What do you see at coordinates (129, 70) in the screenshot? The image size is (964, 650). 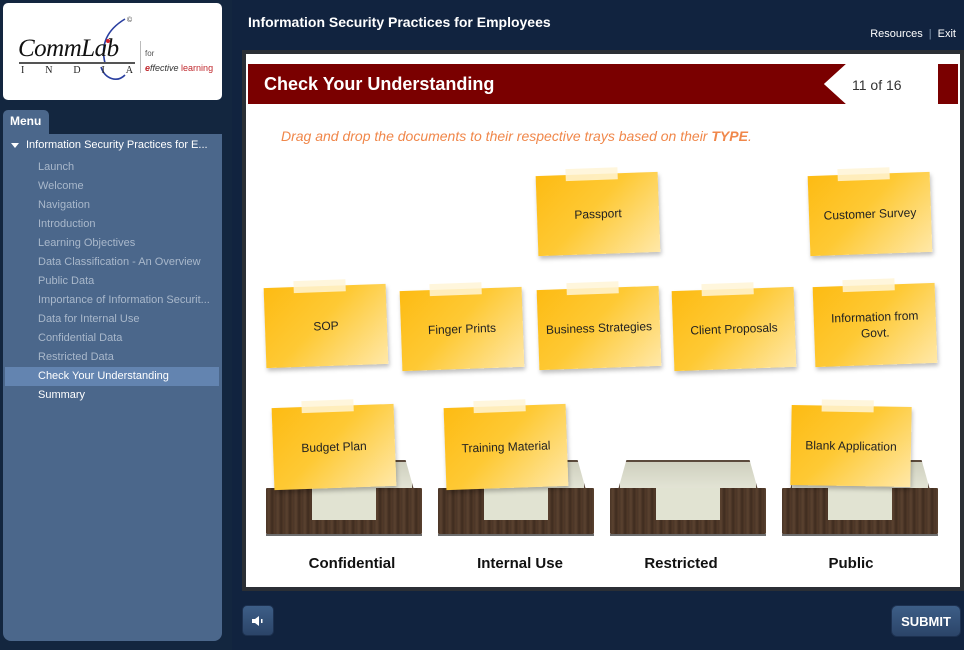 I see `logo-letter: A` at bounding box center [129, 70].